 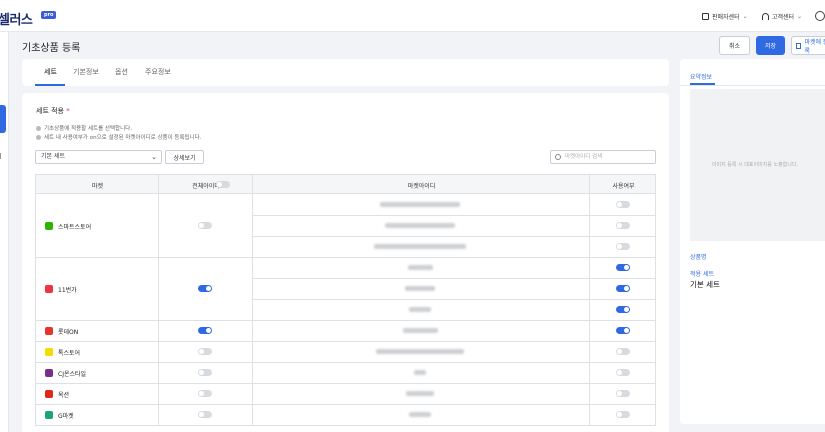 I want to click on market-name-text: 11번가, so click(x=67, y=290).